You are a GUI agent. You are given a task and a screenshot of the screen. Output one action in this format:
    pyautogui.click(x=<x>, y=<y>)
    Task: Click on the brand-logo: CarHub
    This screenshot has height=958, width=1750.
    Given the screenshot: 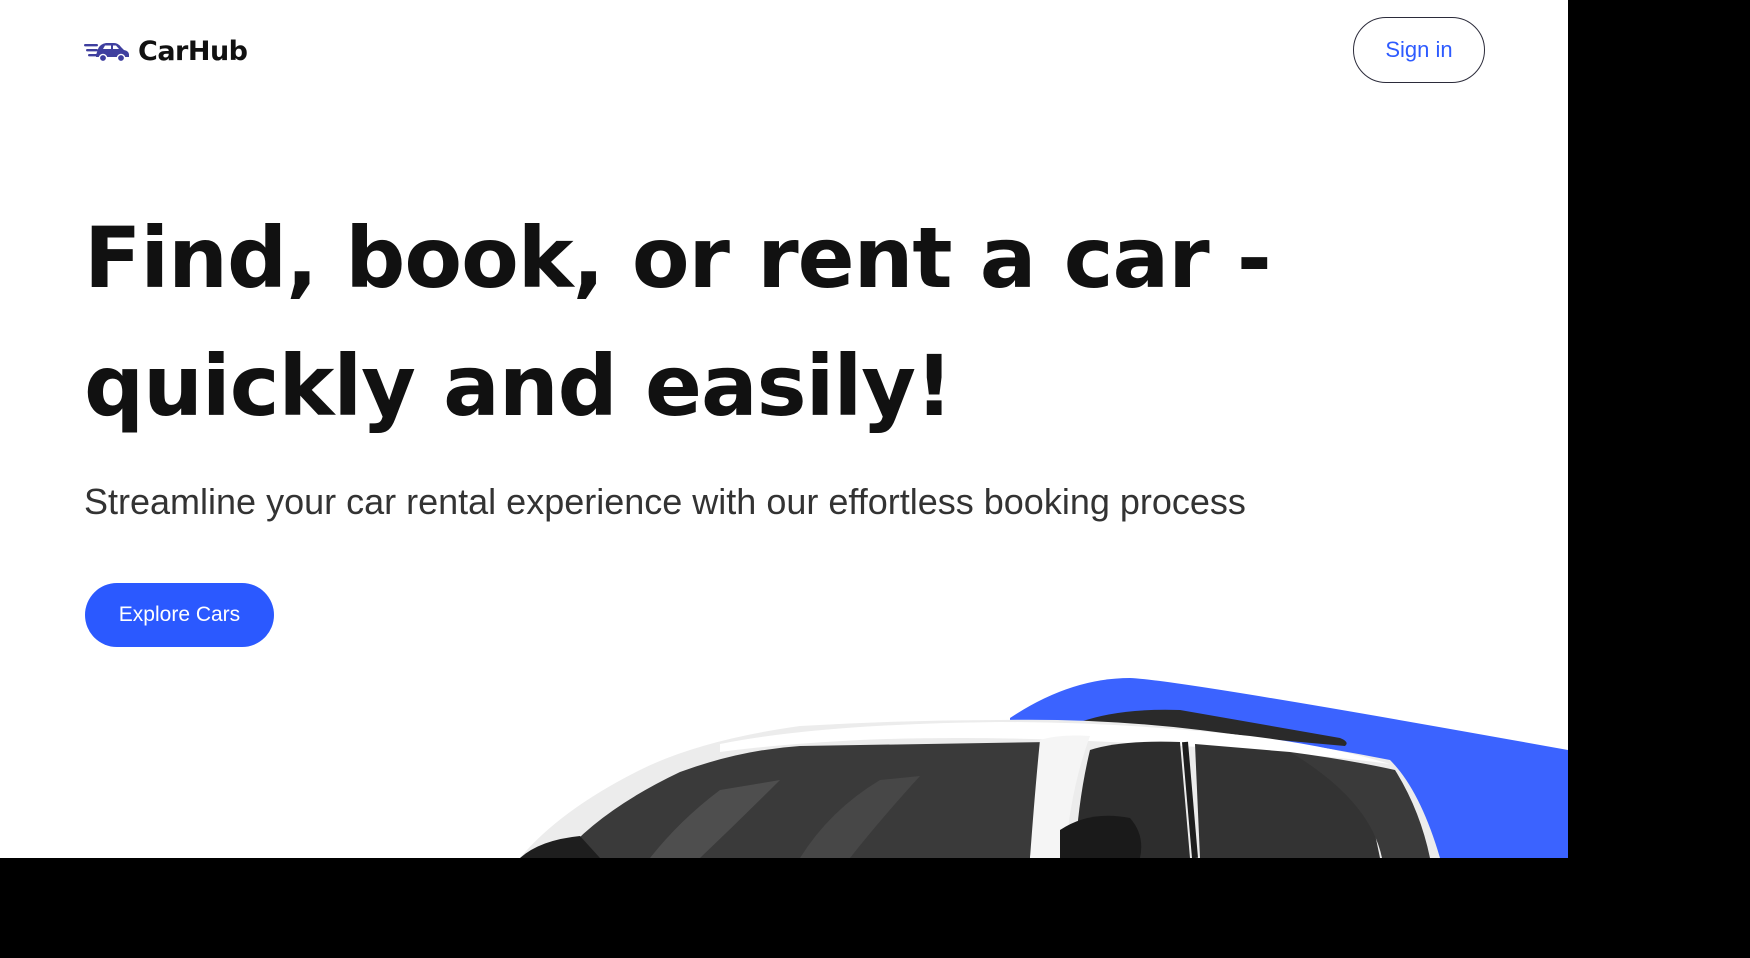 What is the action you would take?
    pyautogui.click(x=166, y=51)
    